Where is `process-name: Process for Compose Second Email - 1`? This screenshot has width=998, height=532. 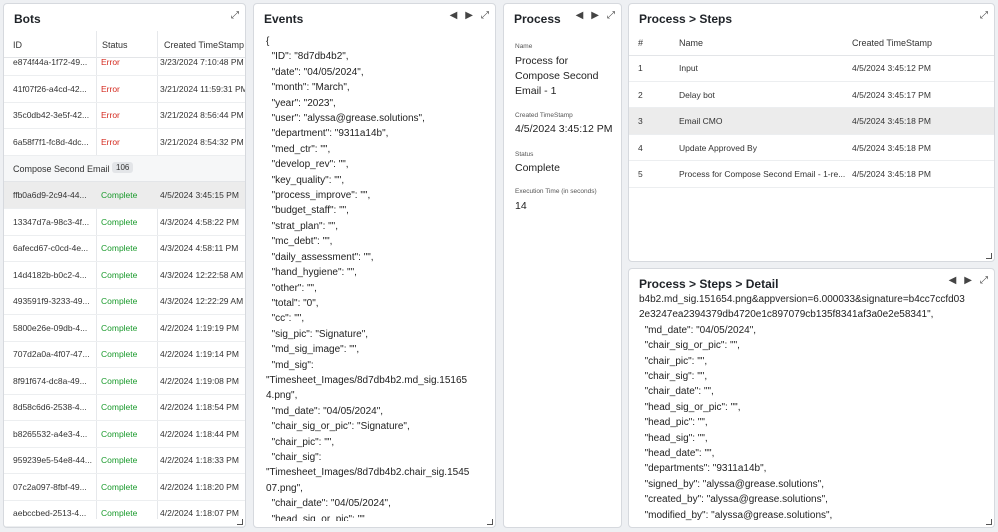 process-name: Process for Compose Second Email - 1 is located at coordinates (557, 76).